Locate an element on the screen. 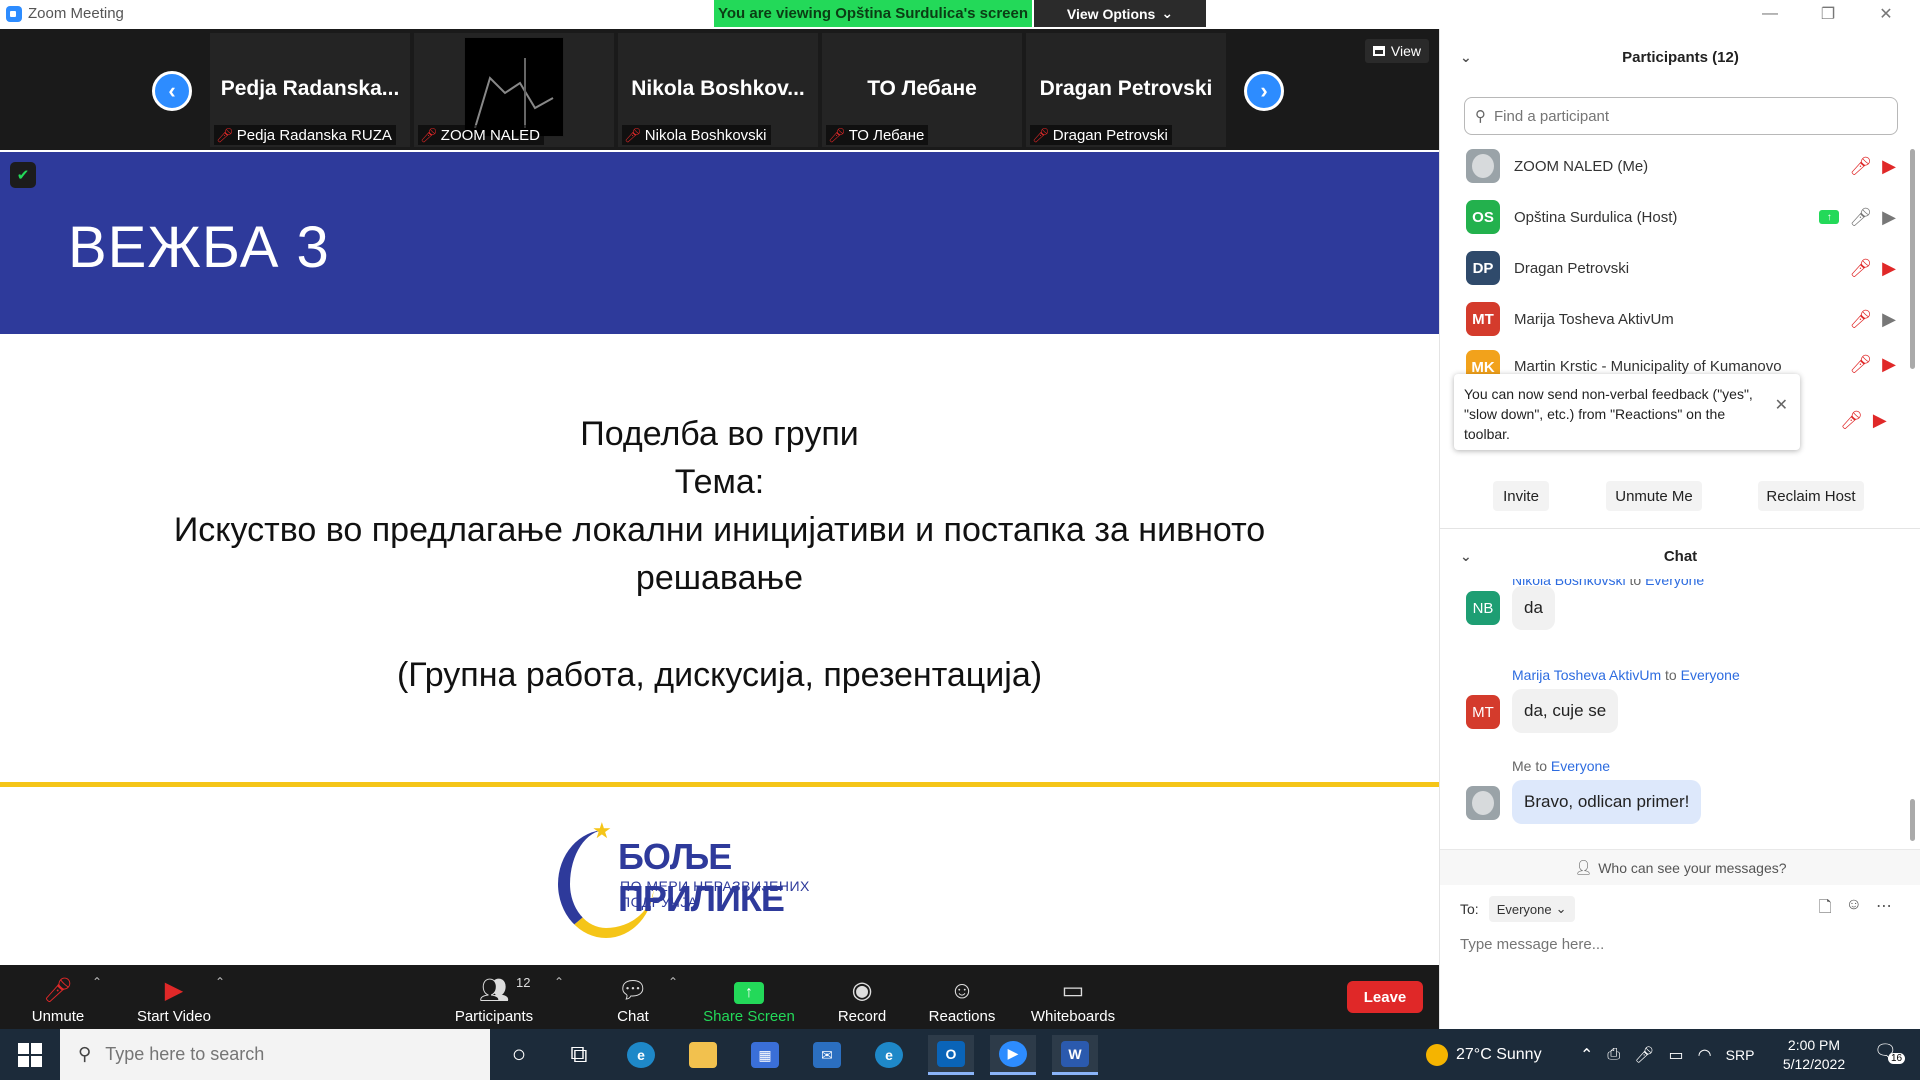 Image resolution: width=1920 pixels, height=1080 pixels. word-icon: W is located at coordinates (1075, 1055).